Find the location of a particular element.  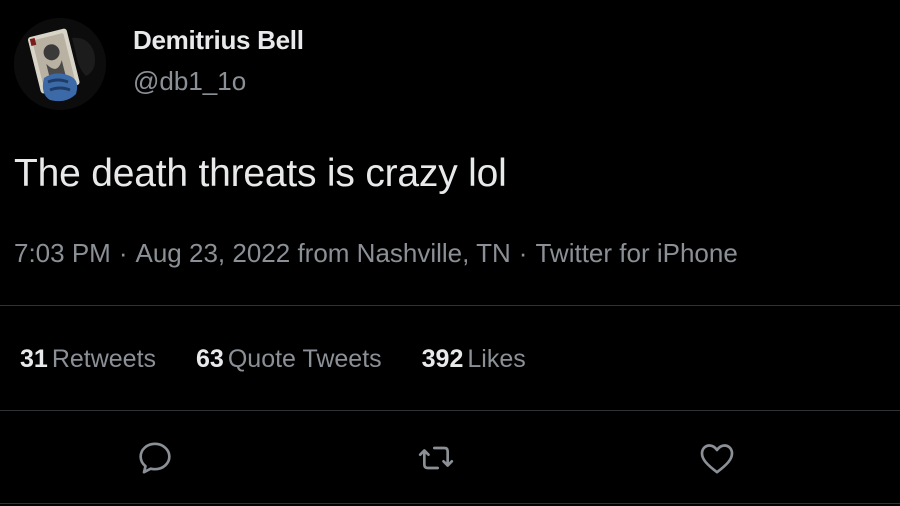

retweets-stat: 31 Retweets is located at coordinates (88, 359).